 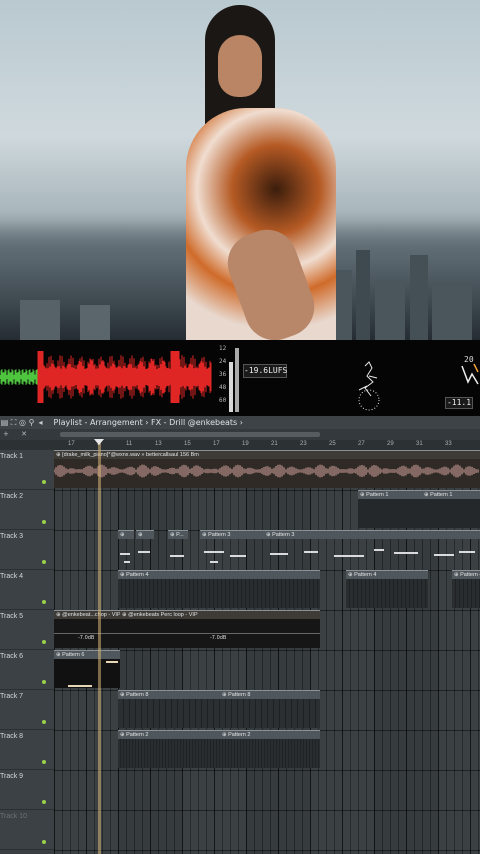 I want to click on pattern-clip-track4-a: ⊕ Pattern 4, so click(x=219, y=589).